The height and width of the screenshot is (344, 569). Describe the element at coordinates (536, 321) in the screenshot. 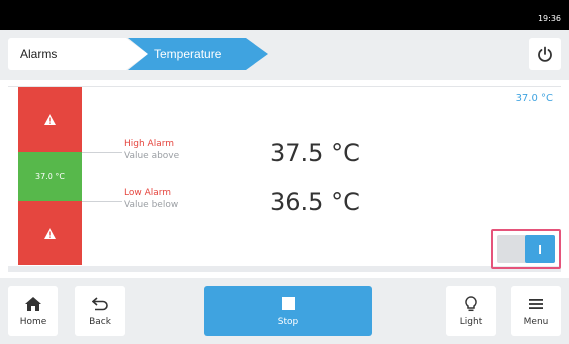

I see `menu-button-label: Menu` at that location.